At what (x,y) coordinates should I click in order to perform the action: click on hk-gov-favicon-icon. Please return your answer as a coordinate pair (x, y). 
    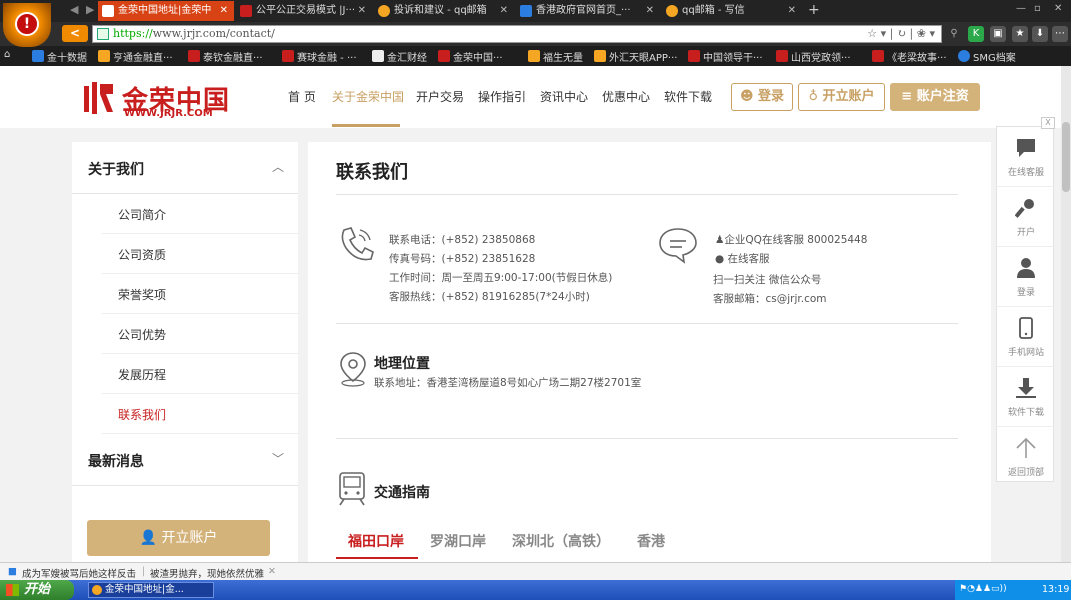
    Looking at the image, I should click on (526, 11).